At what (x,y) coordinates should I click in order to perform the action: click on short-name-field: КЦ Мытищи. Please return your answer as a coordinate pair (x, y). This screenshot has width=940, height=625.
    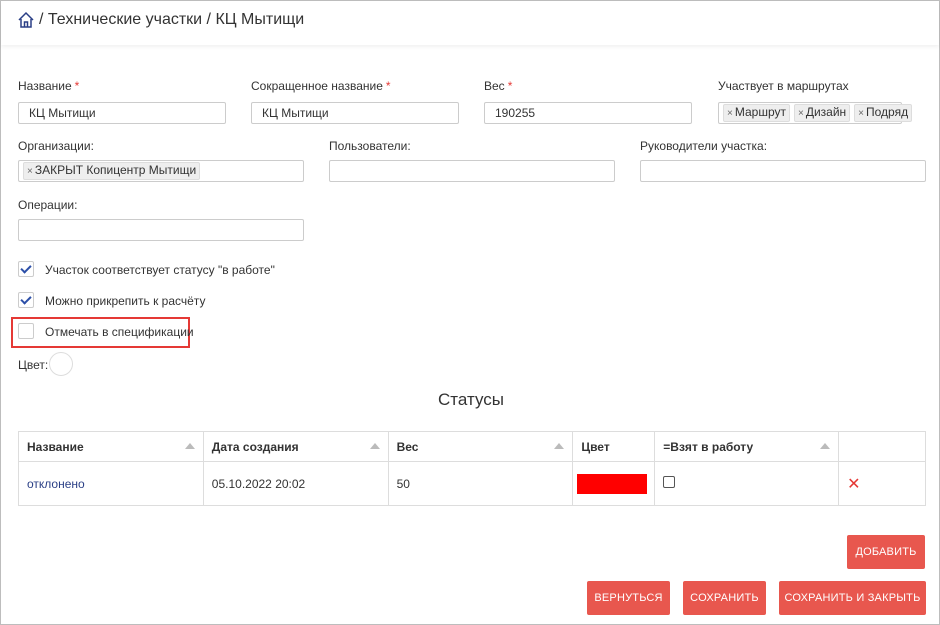
    Looking at the image, I should click on (355, 113).